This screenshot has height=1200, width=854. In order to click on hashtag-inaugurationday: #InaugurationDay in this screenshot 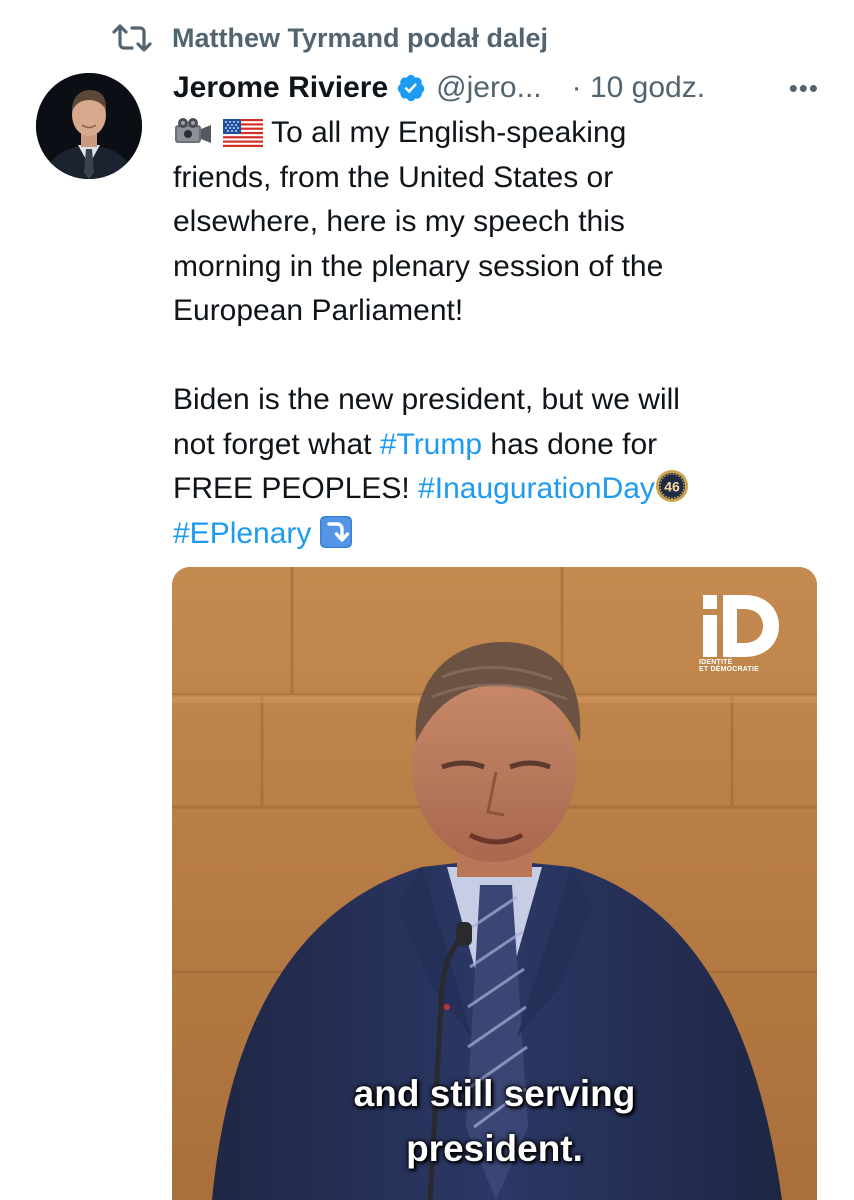, I will do `click(536, 488)`.